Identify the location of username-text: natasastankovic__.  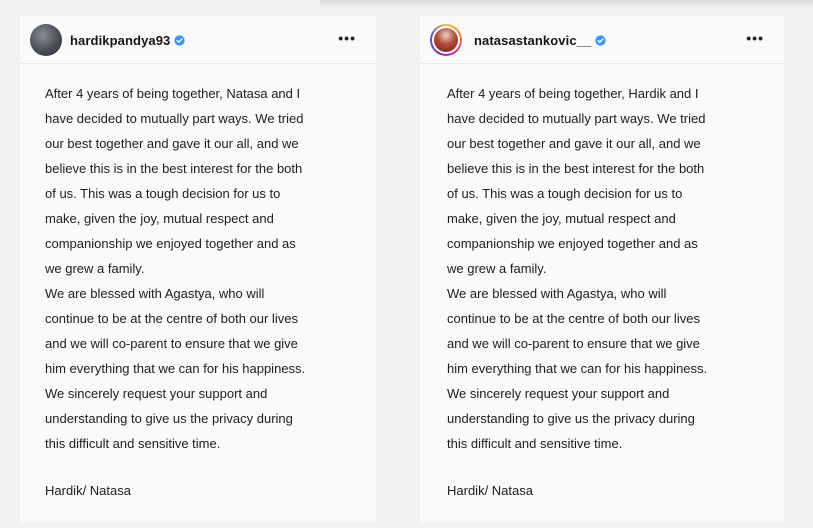
(533, 40).